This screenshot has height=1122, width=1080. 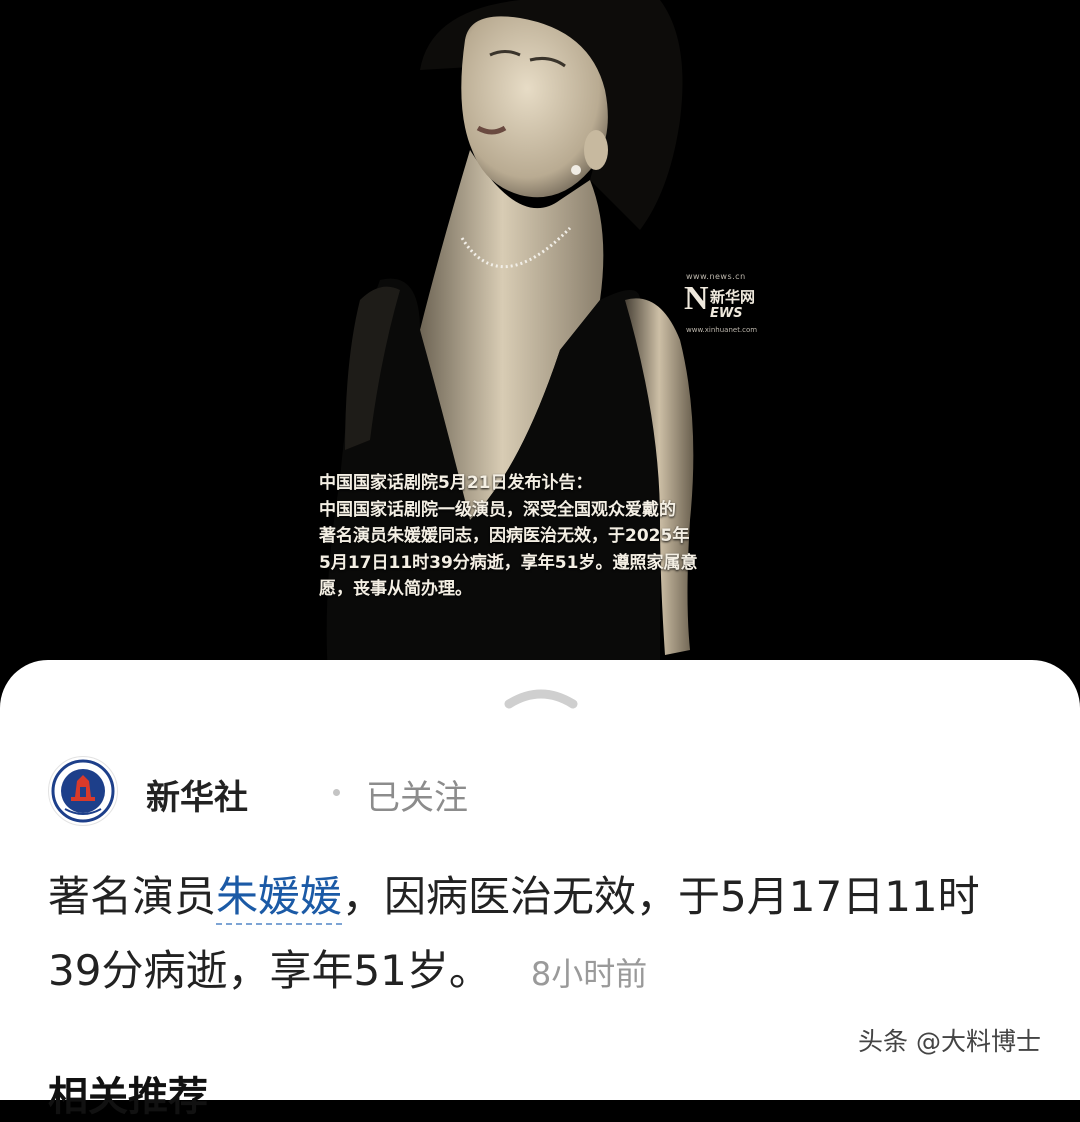 I want to click on account-name: 新华社, so click(x=197, y=794).